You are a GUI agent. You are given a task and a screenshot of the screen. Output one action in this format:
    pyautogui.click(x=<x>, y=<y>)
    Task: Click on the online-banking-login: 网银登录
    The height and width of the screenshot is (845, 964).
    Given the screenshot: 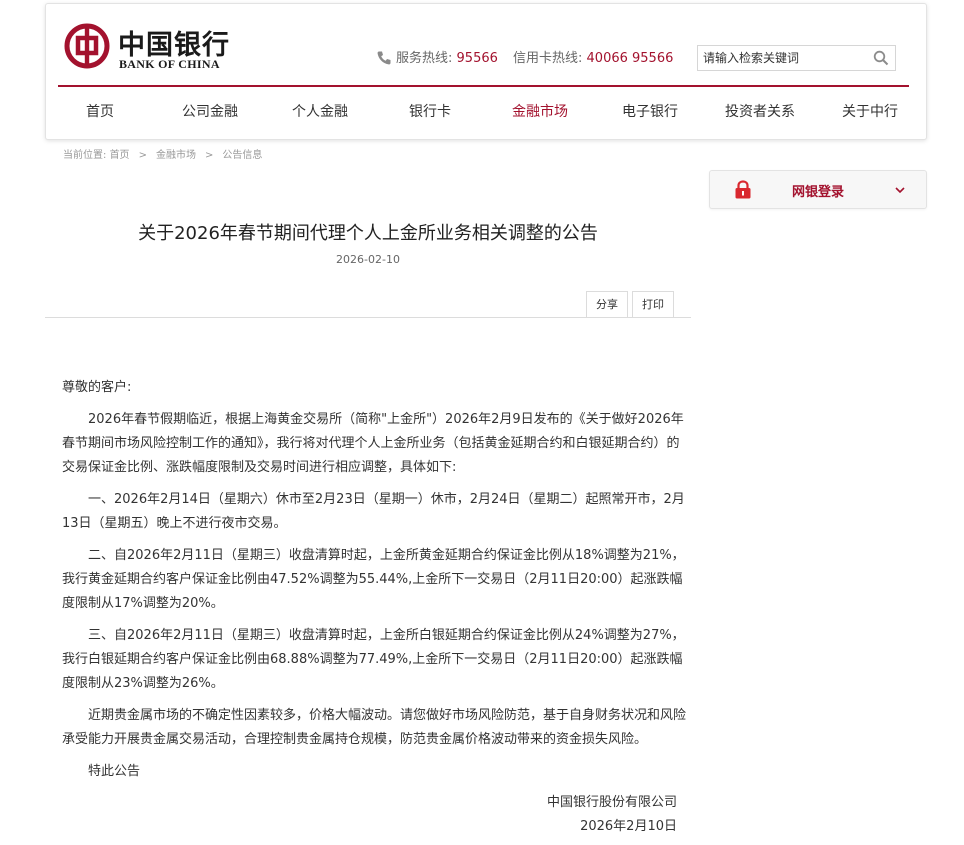 What is the action you would take?
    pyautogui.click(x=818, y=189)
    